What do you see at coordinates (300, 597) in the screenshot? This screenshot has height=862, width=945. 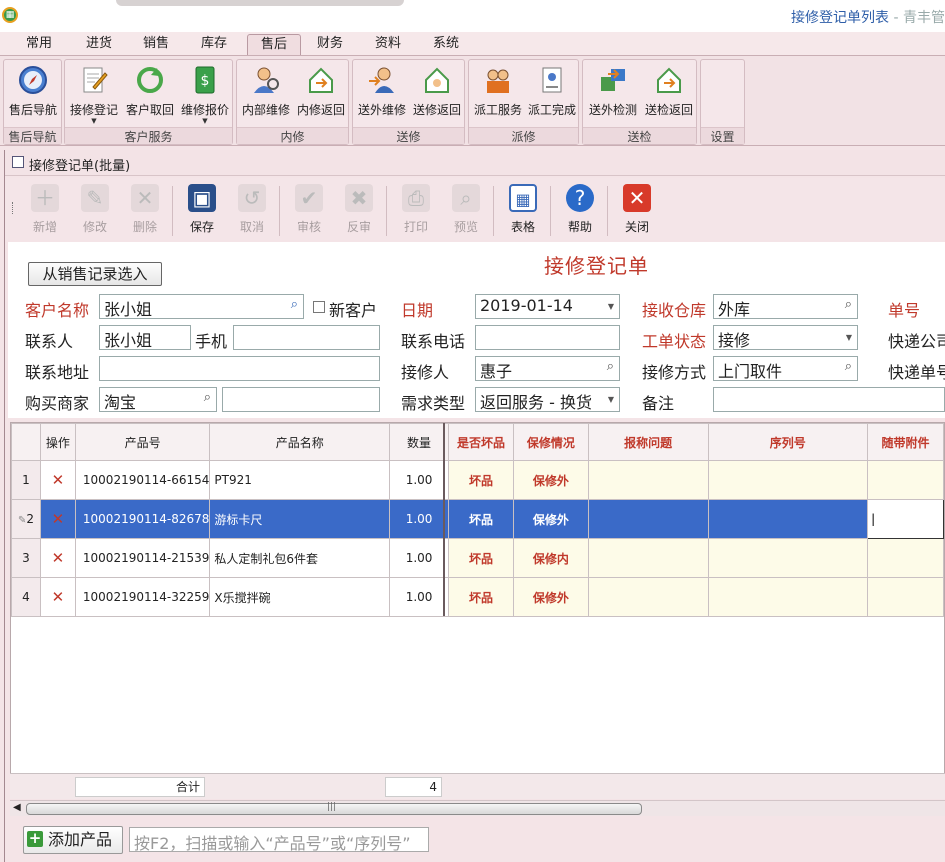 I see `product-name-cell: X乐搅拌碗` at bounding box center [300, 597].